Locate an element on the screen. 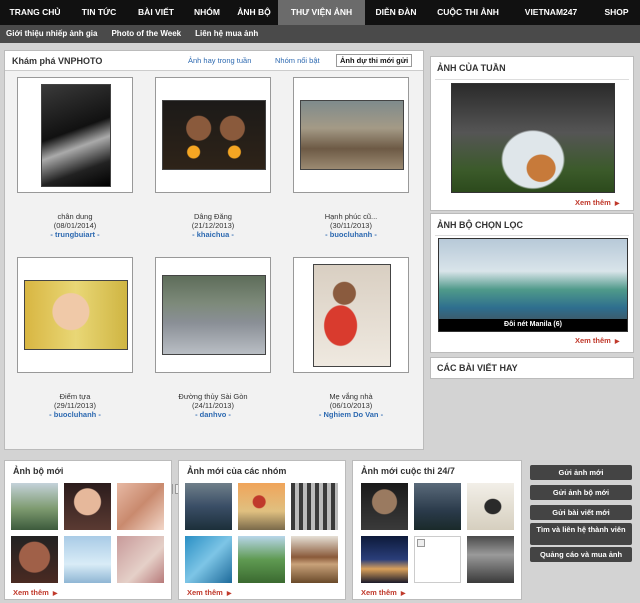 This screenshot has height=603, width=640. contest-photos-block: Ảnh mới cuộc thi 24/7 Xem thêm ▶ is located at coordinates (437, 530).